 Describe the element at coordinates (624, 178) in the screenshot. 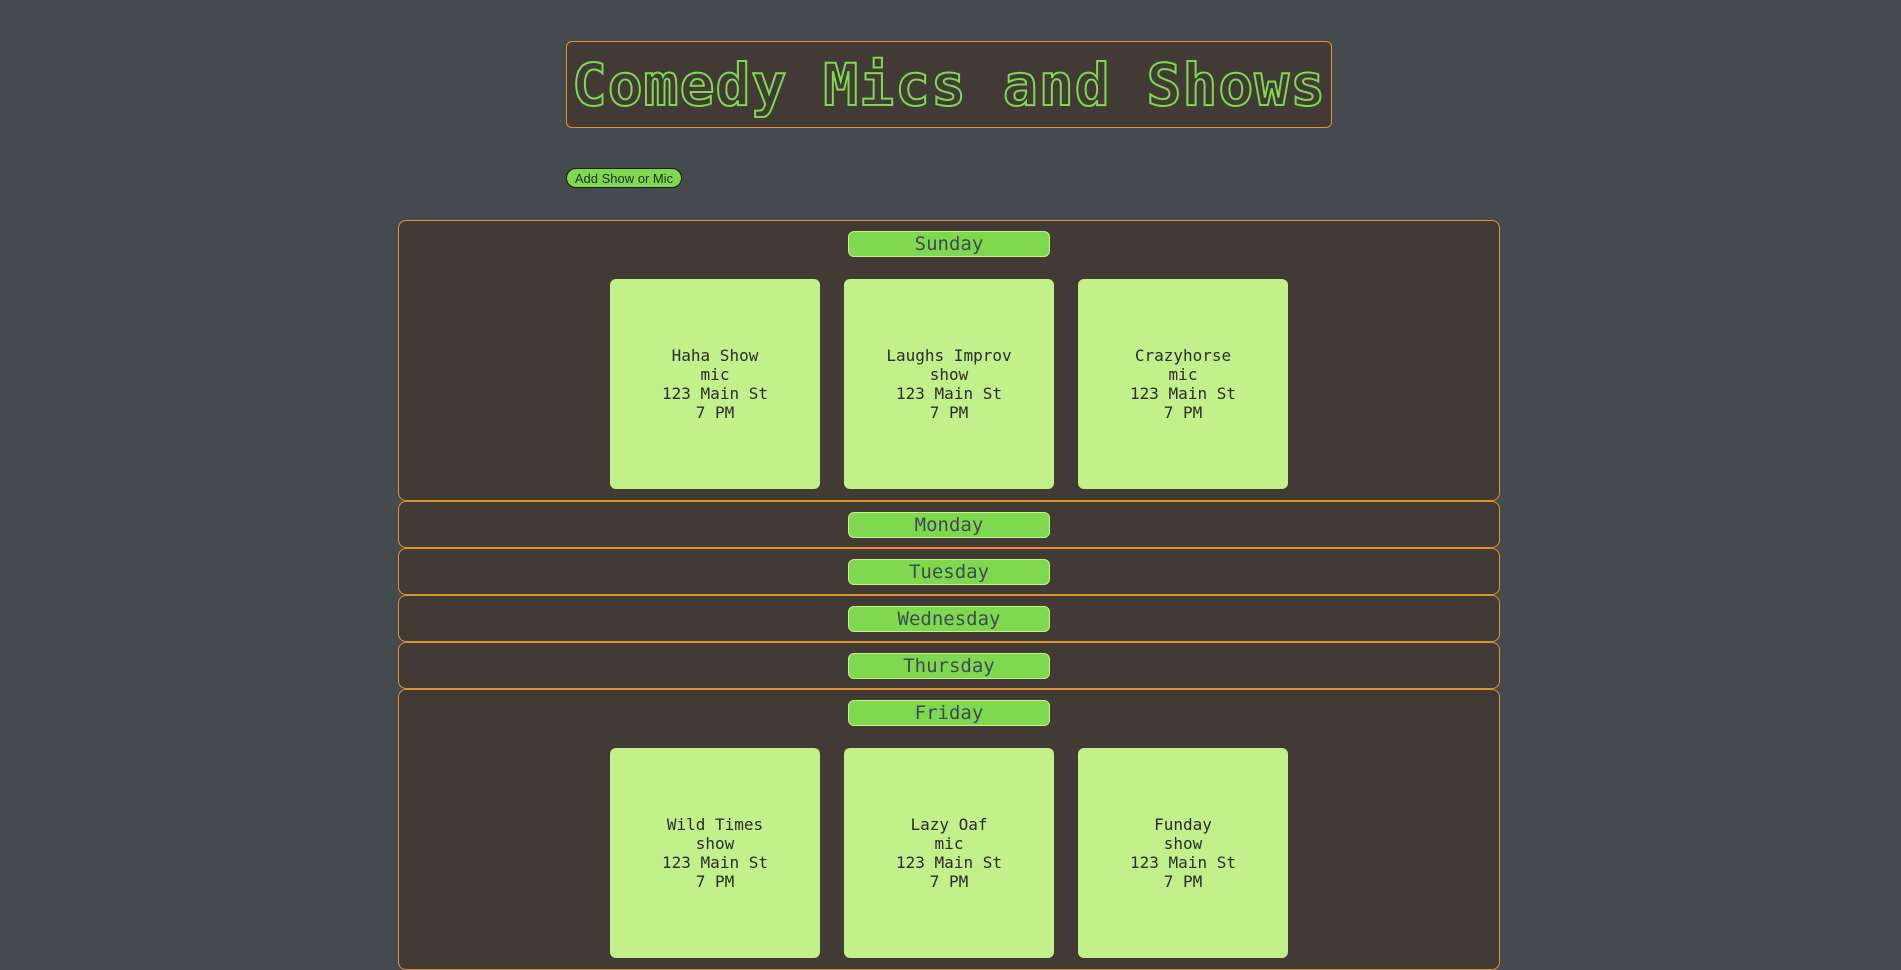

I see `add-show-or-mic-button: Add Show or Mic` at that location.